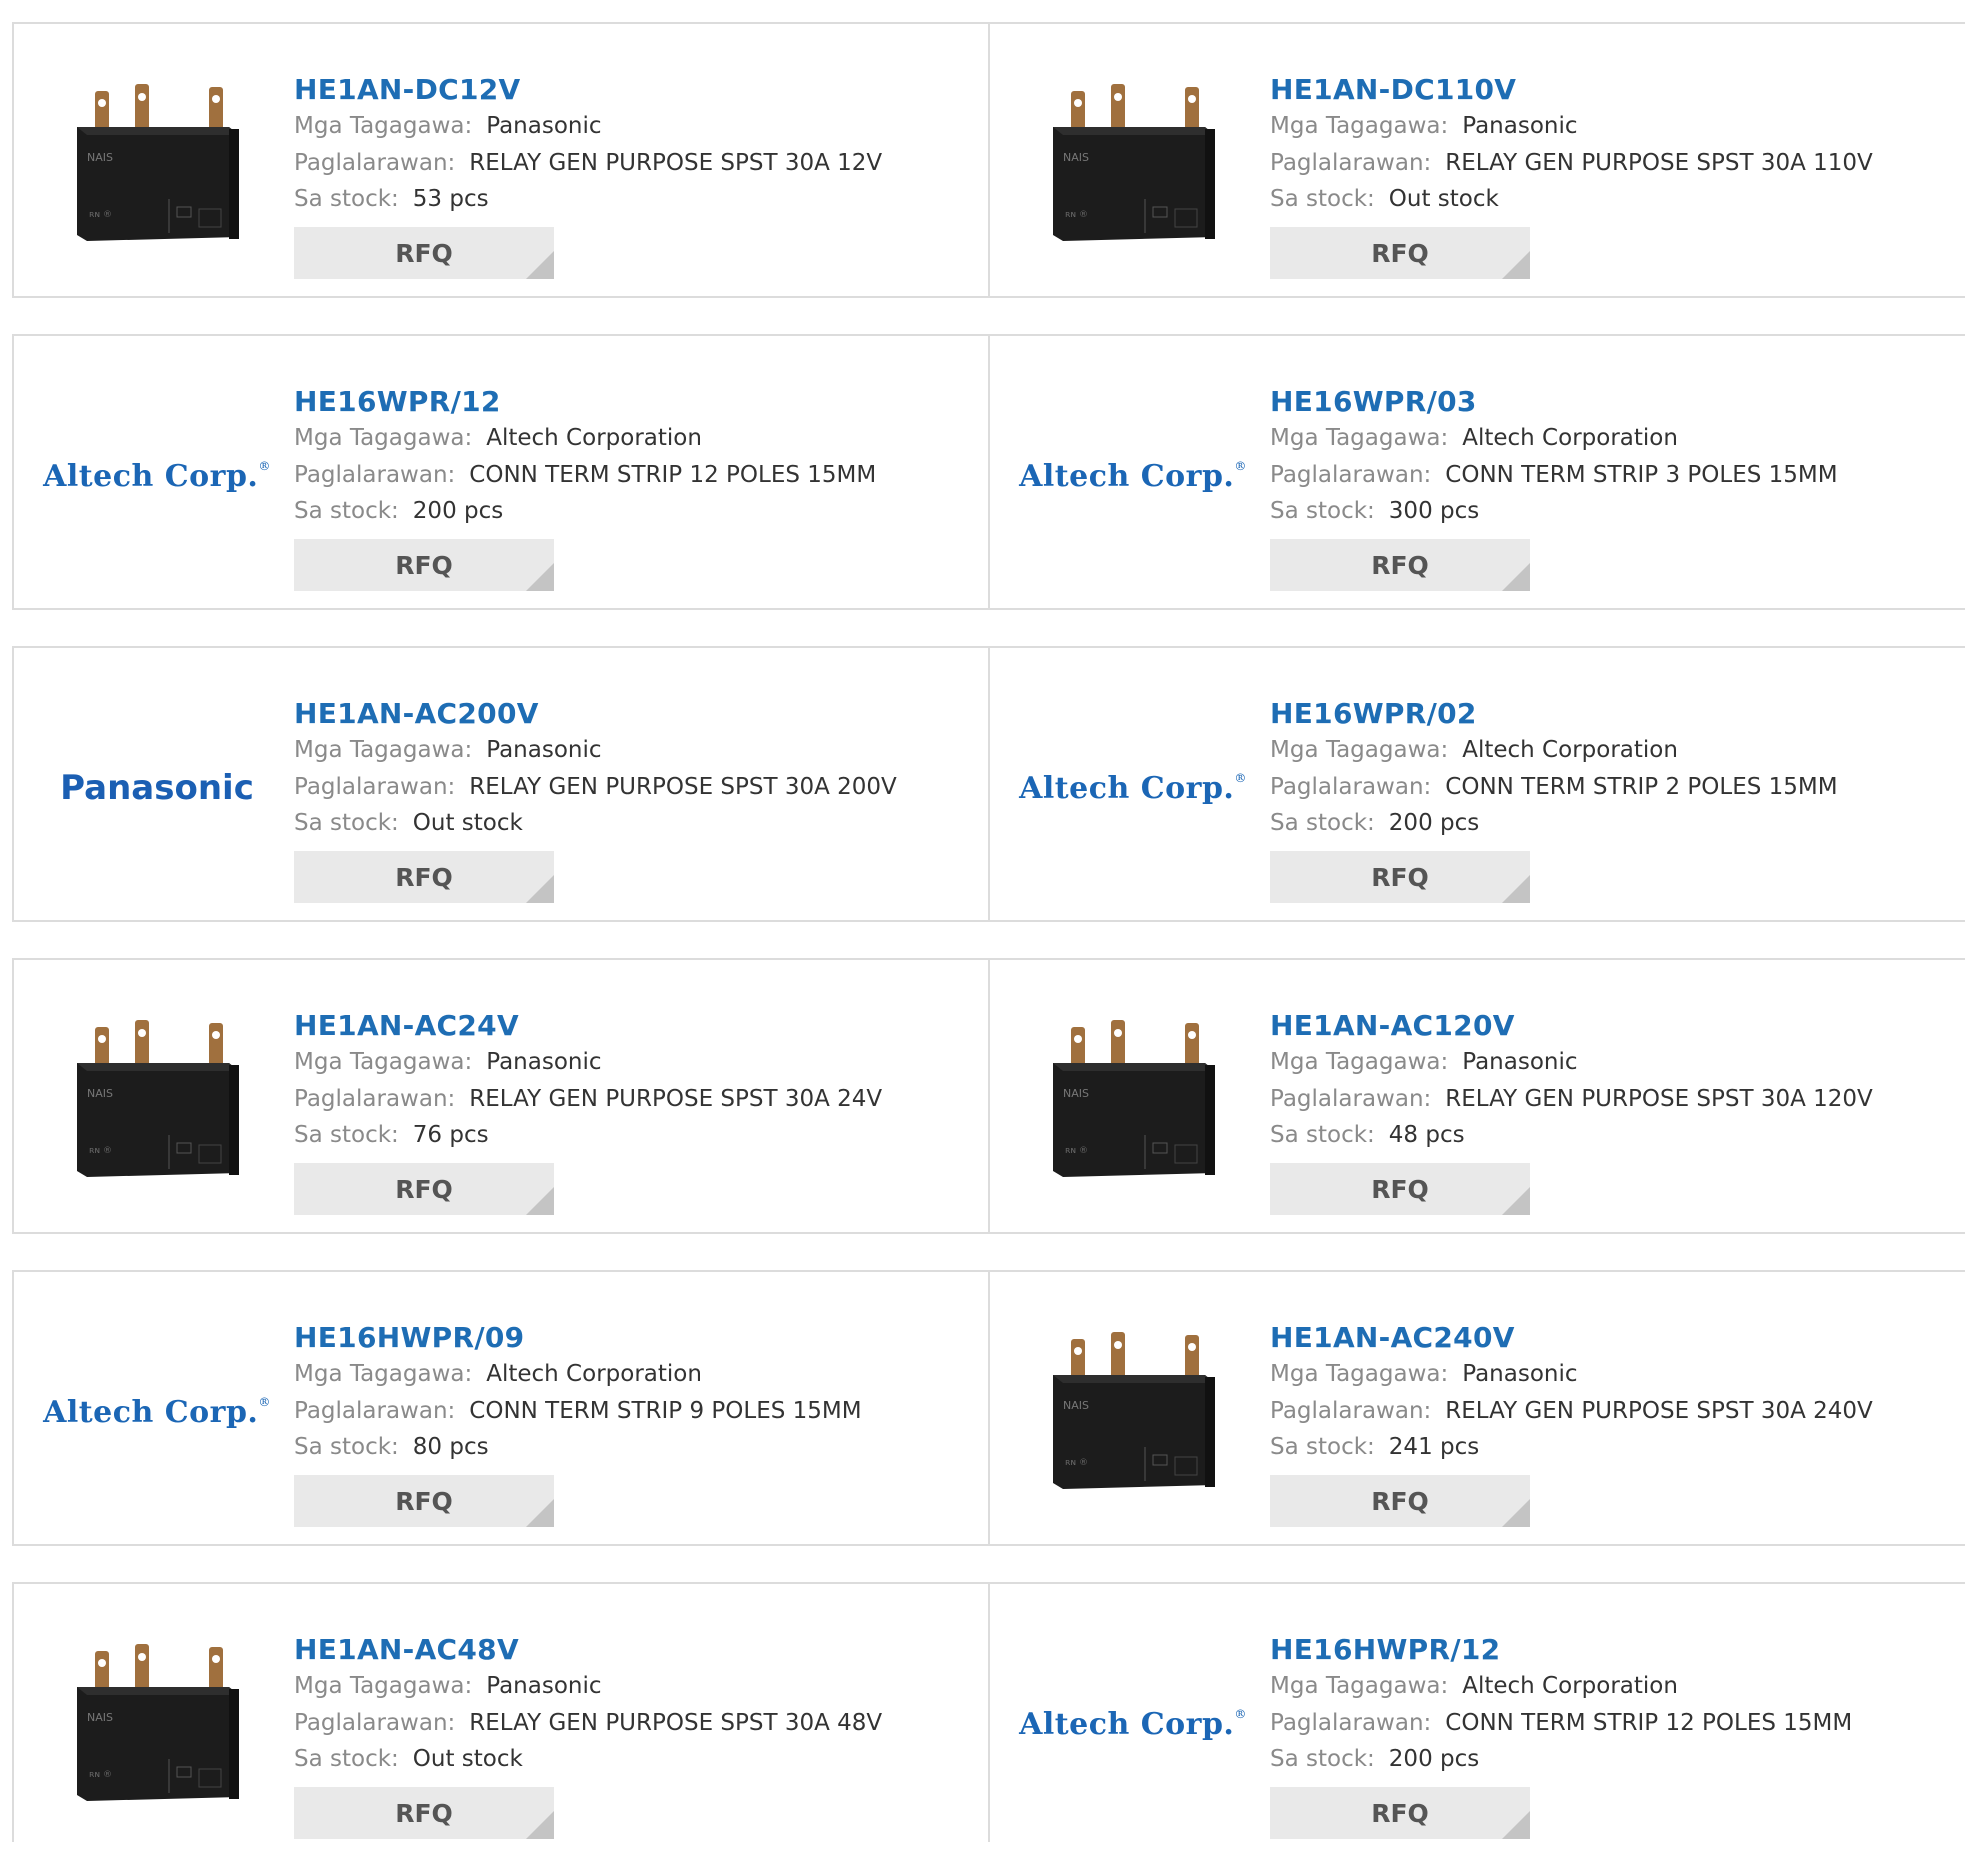 This screenshot has height=1858, width=1965. What do you see at coordinates (1571, 1338) in the screenshot?
I see `part-number-link: HE1AN-AC240V` at bounding box center [1571, 1338].